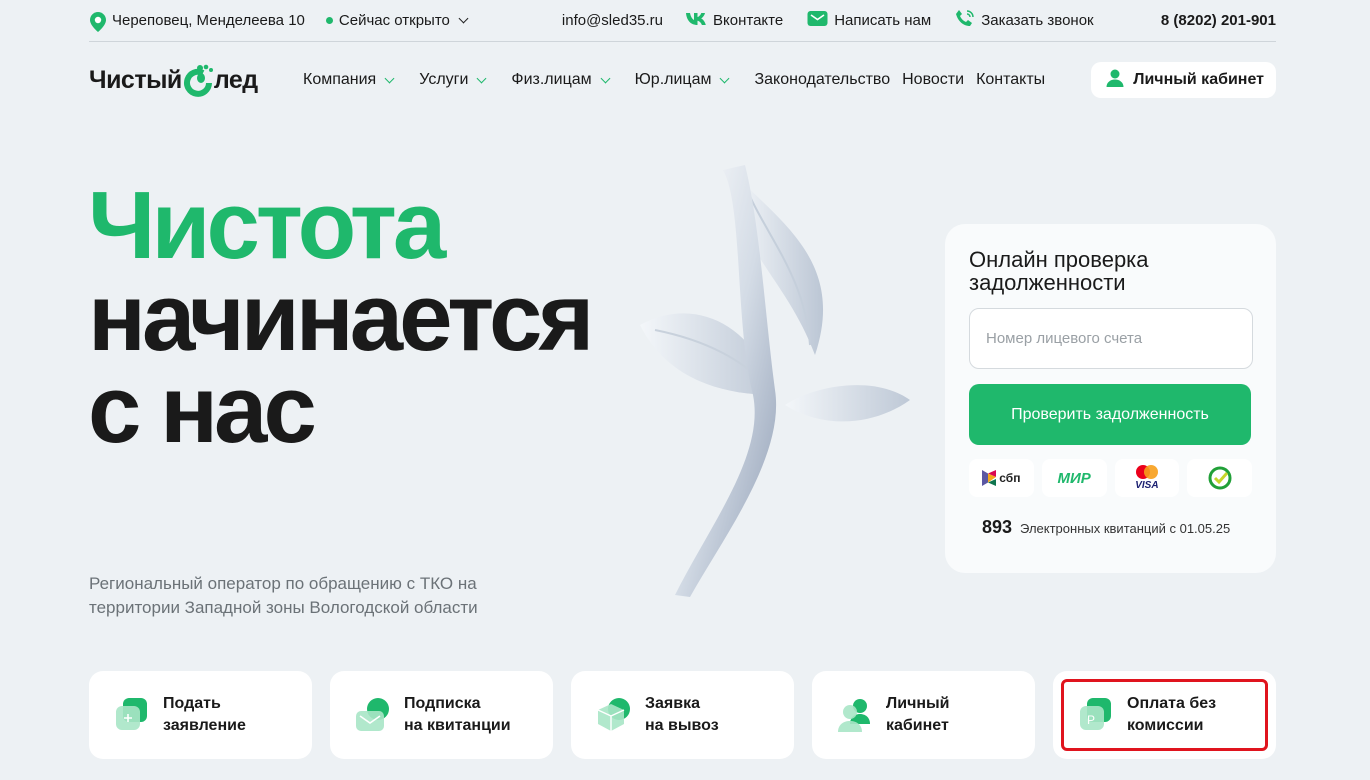 The width and height of the screenshot is (1370, 780). I want to click on sber-logo-icon, so click(1219, 478).